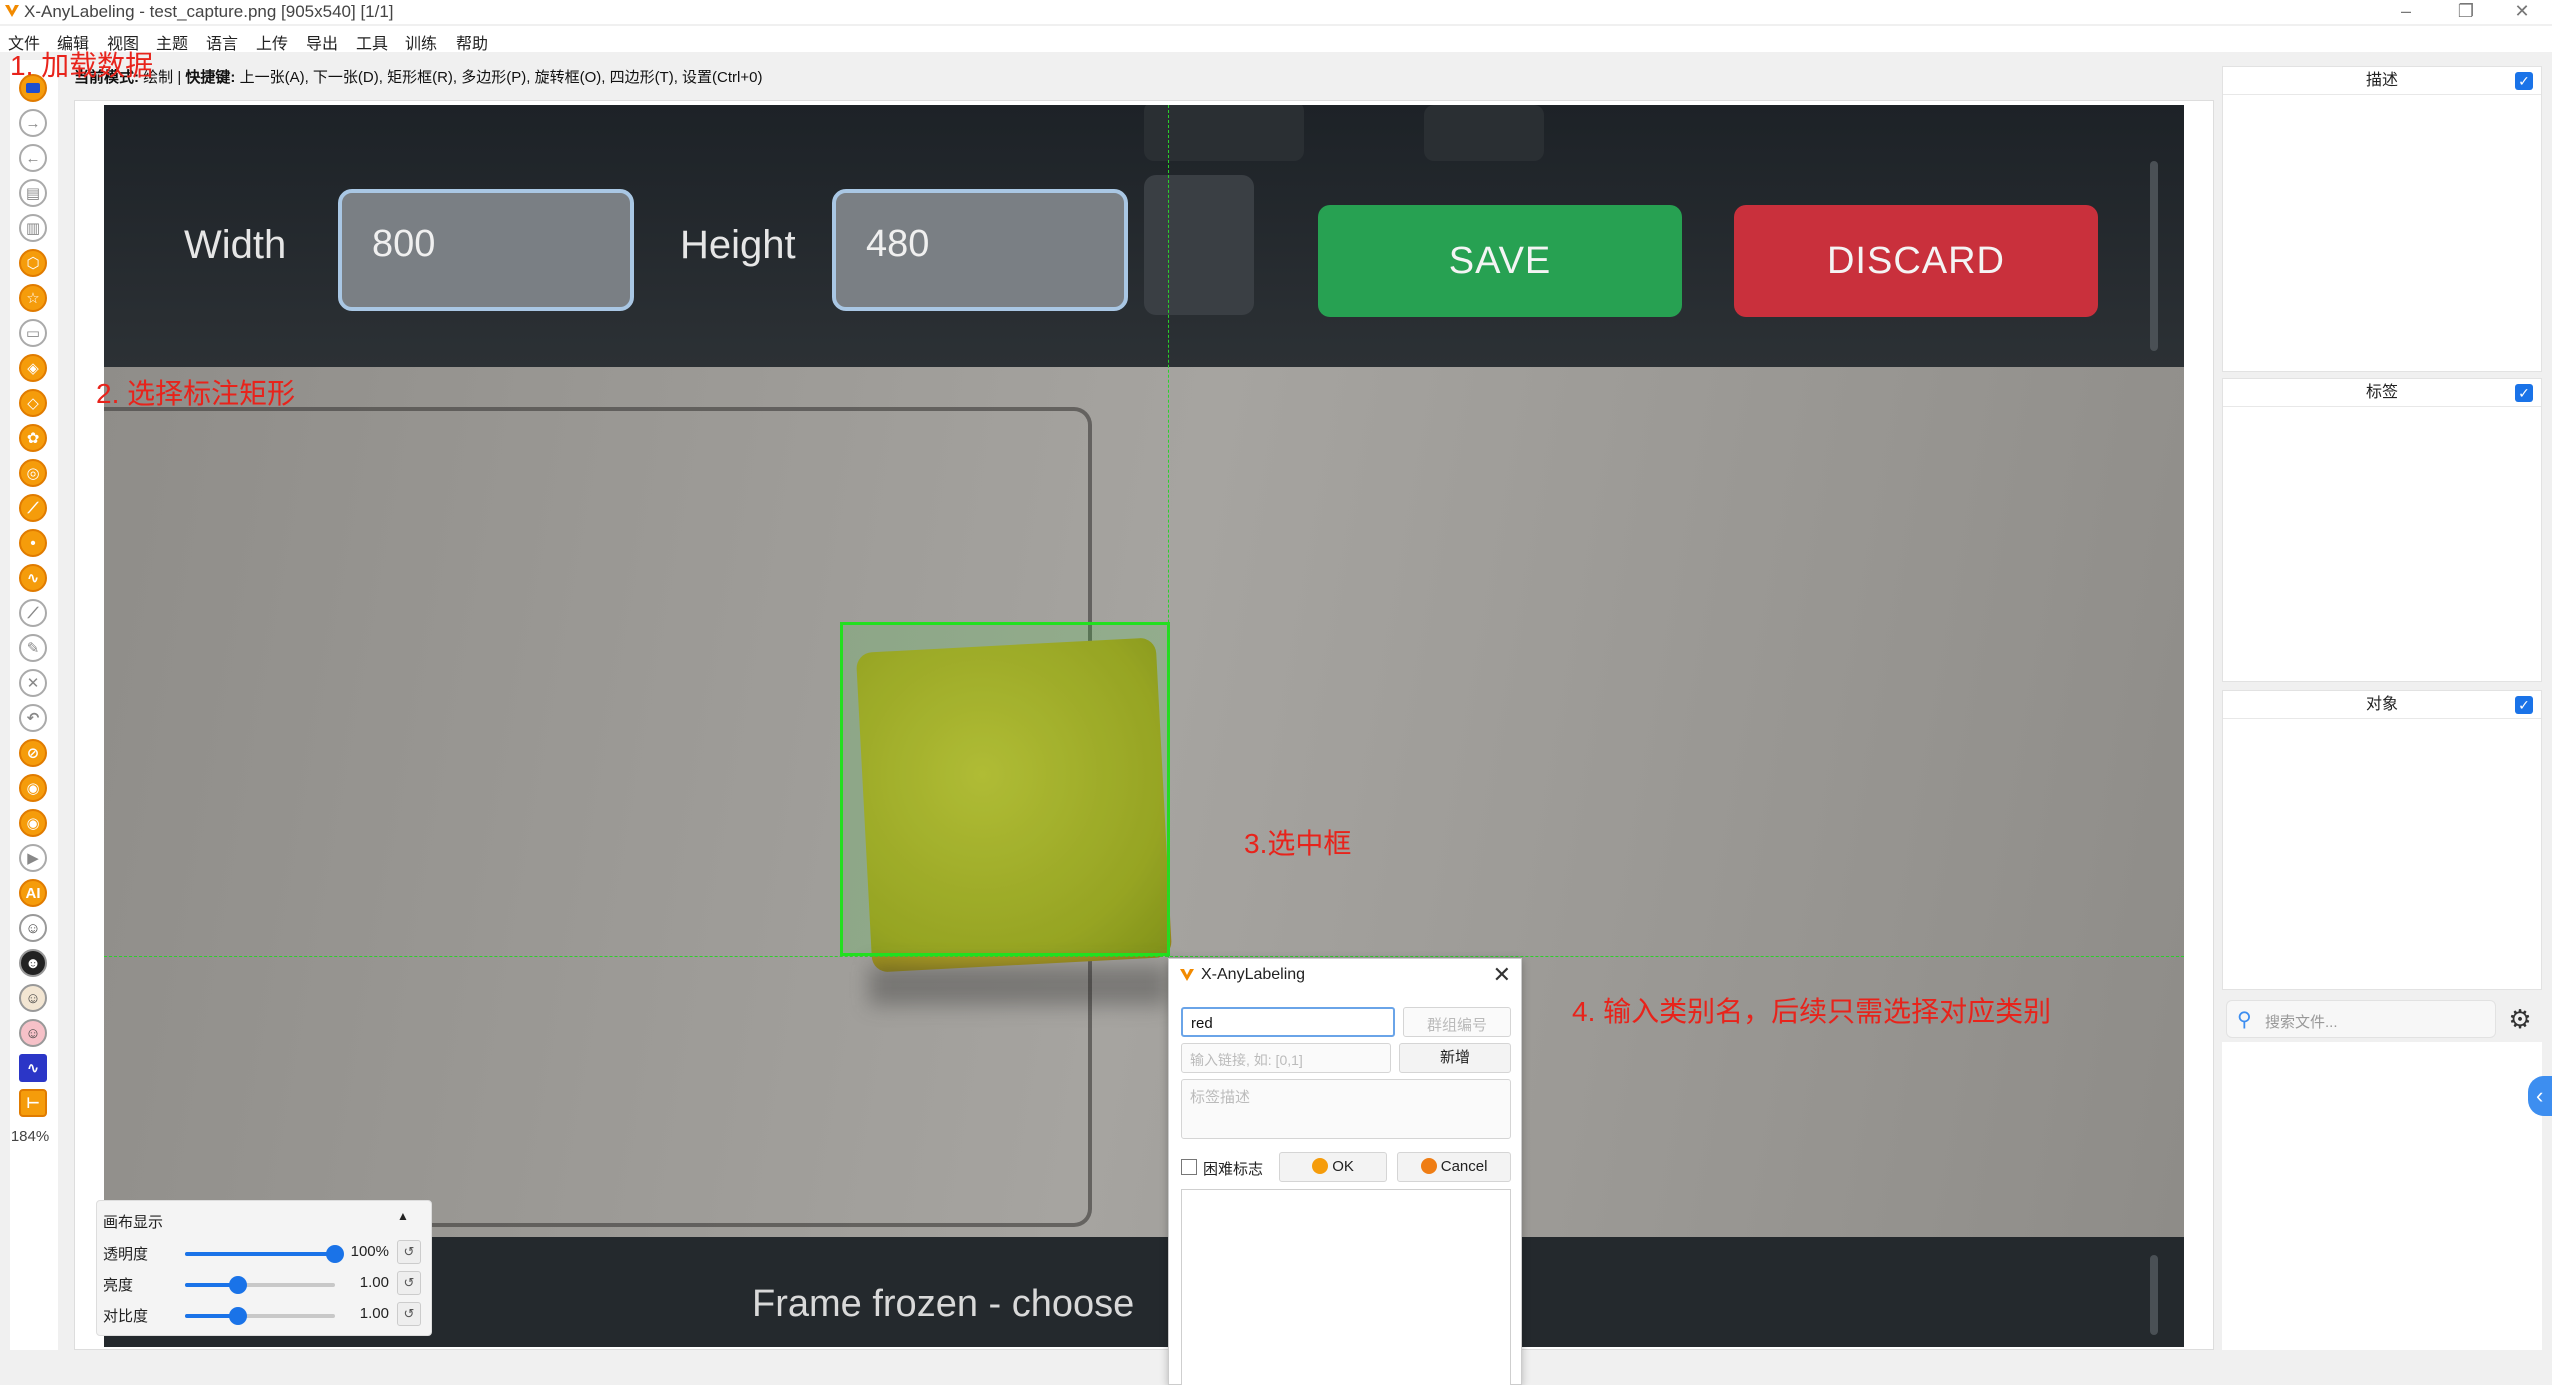 The width and height of the screenshot is (2552, 1385). Describe the element at coordinates (1019, 985) in the screenshot. I see `cube-shadow` at that location.